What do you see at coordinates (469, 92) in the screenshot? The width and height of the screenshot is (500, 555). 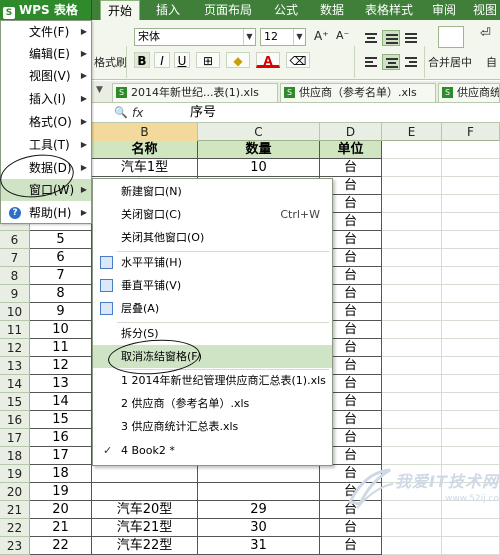 I see `doc-tab: S 供应商统计` at bounding box center [469, 92].